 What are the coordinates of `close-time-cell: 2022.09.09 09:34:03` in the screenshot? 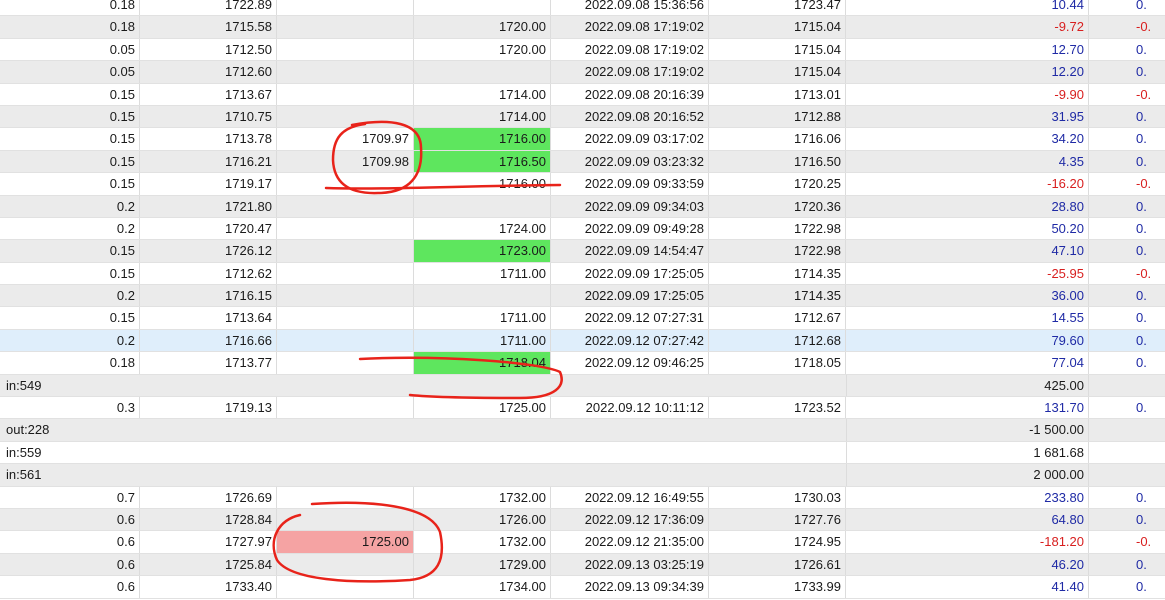 It's located at (630, 206).